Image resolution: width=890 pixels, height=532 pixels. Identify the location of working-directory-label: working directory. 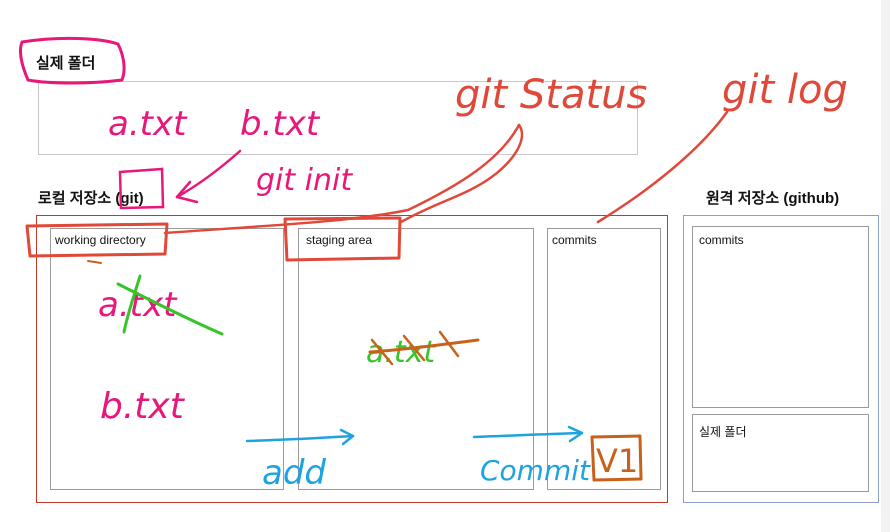
(100, 240).